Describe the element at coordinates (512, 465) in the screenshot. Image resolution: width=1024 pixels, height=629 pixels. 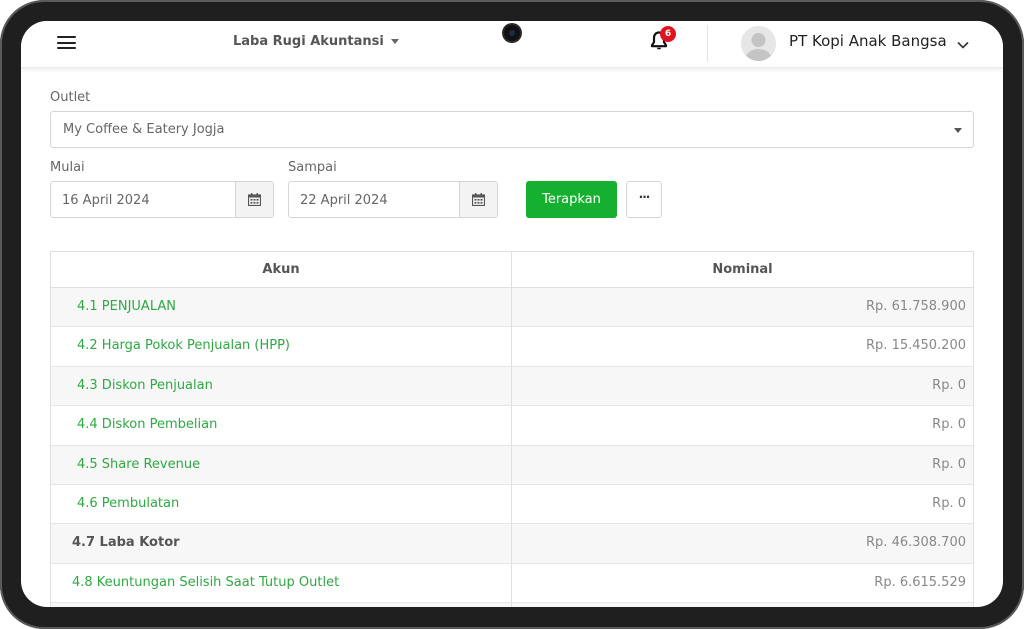
I see `table-row: 4.5 Share Revenue Rp. 0` at that location.